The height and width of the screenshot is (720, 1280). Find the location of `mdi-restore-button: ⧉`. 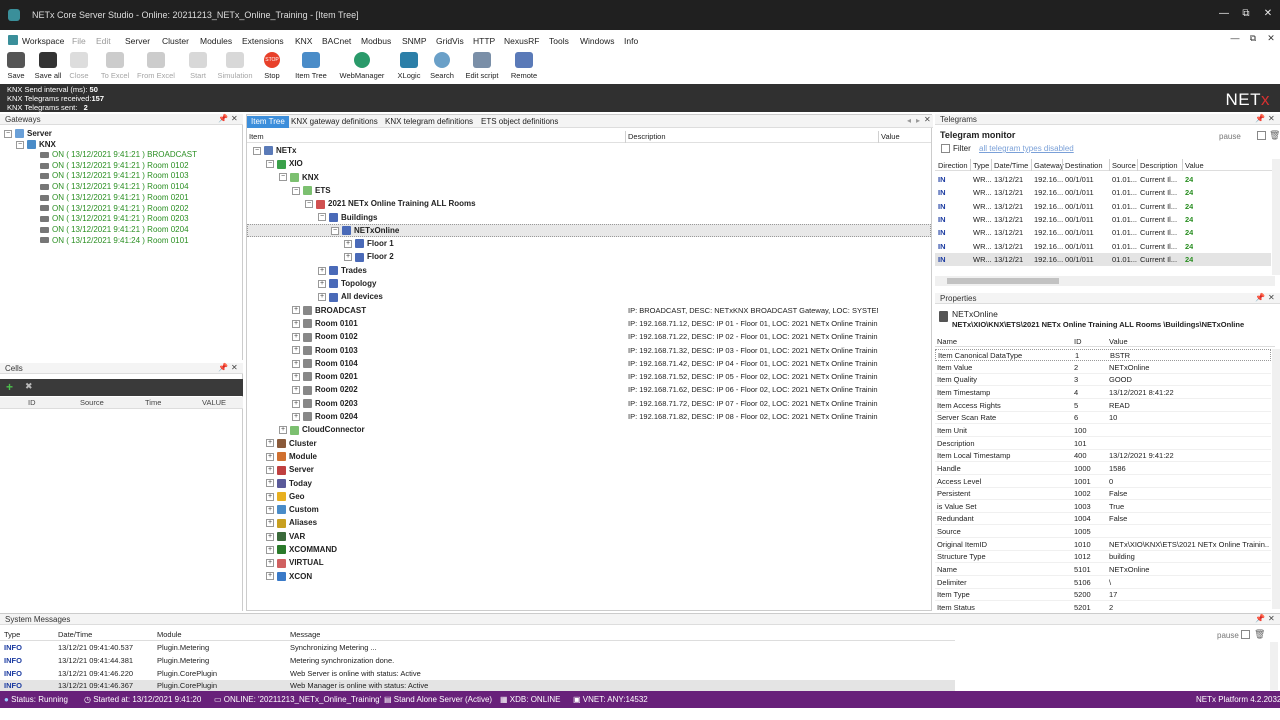

mdi-restore-button: ⧉ is located at coordinates (1253, 38).